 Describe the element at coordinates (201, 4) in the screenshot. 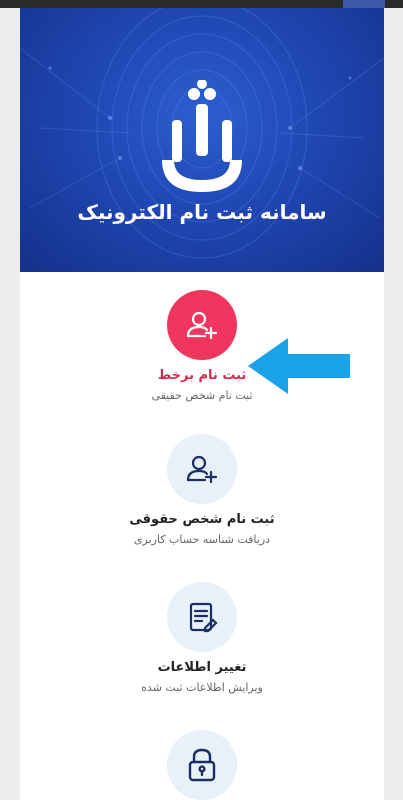

I see `status-bar` at that location.